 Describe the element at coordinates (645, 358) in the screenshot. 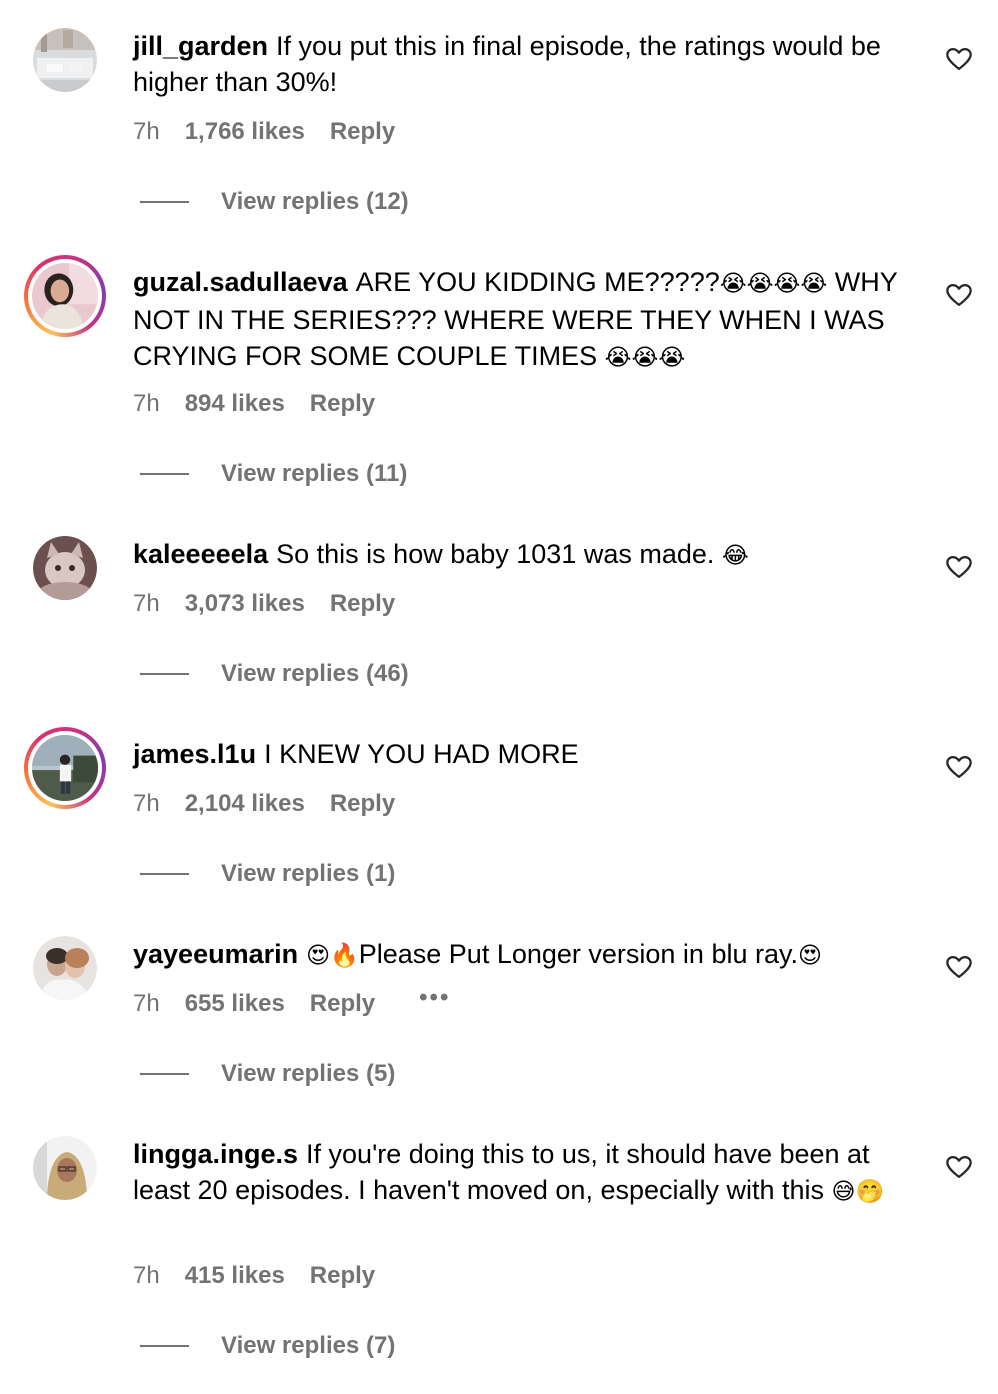

I see `emoji: 😭😭😭` at that location.